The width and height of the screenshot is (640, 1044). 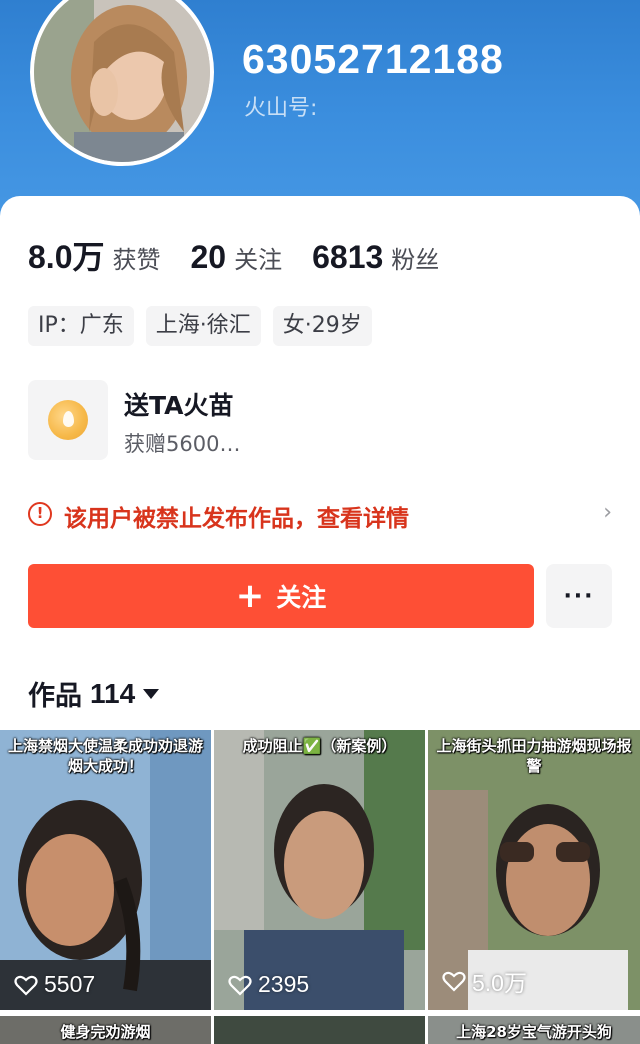 What do you see at coordinates (179, 405) in the screenshot?
I see `gift-title: 送TA火苗` at bounding box center [179, 405].